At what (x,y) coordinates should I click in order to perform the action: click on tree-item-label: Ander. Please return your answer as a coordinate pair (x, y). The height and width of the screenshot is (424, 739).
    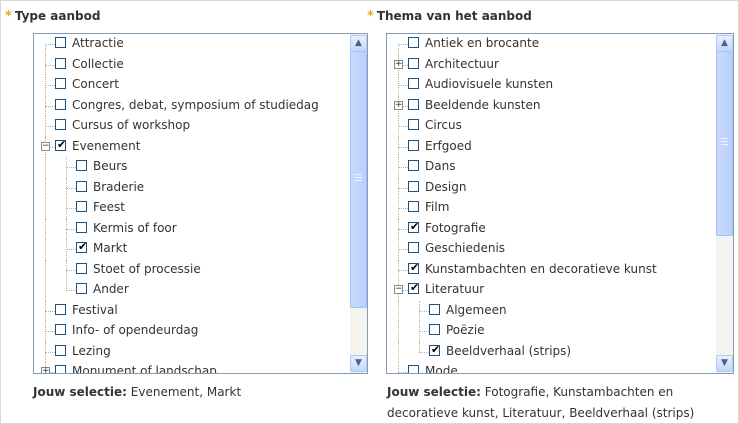
    Looking at the image, I should click on (111, 289).